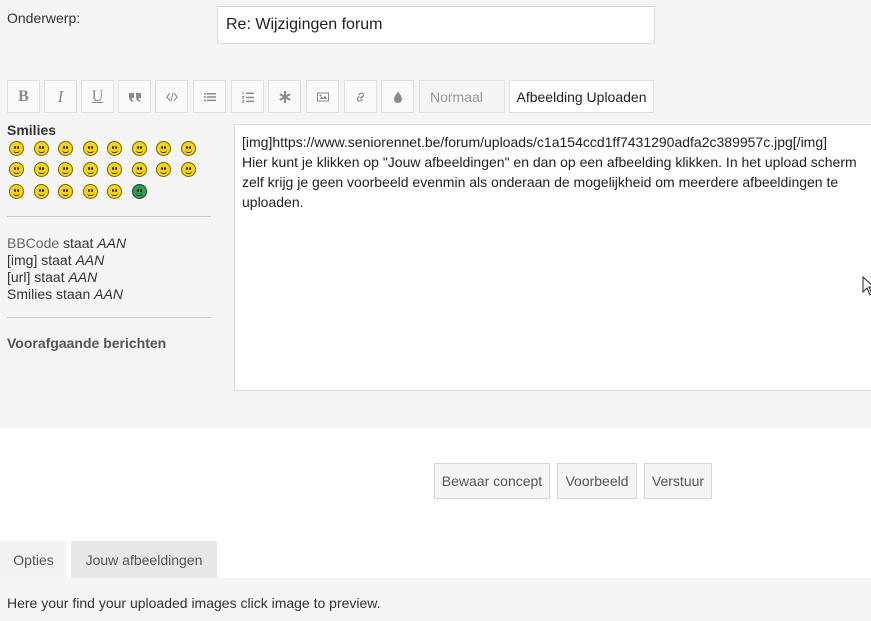 The height and width of the screenshot is (621, 871). What do you see at coordinates (38, 277) in the screenshot?
I see `url-text: [url] staat` at bounding box center [38, 277].